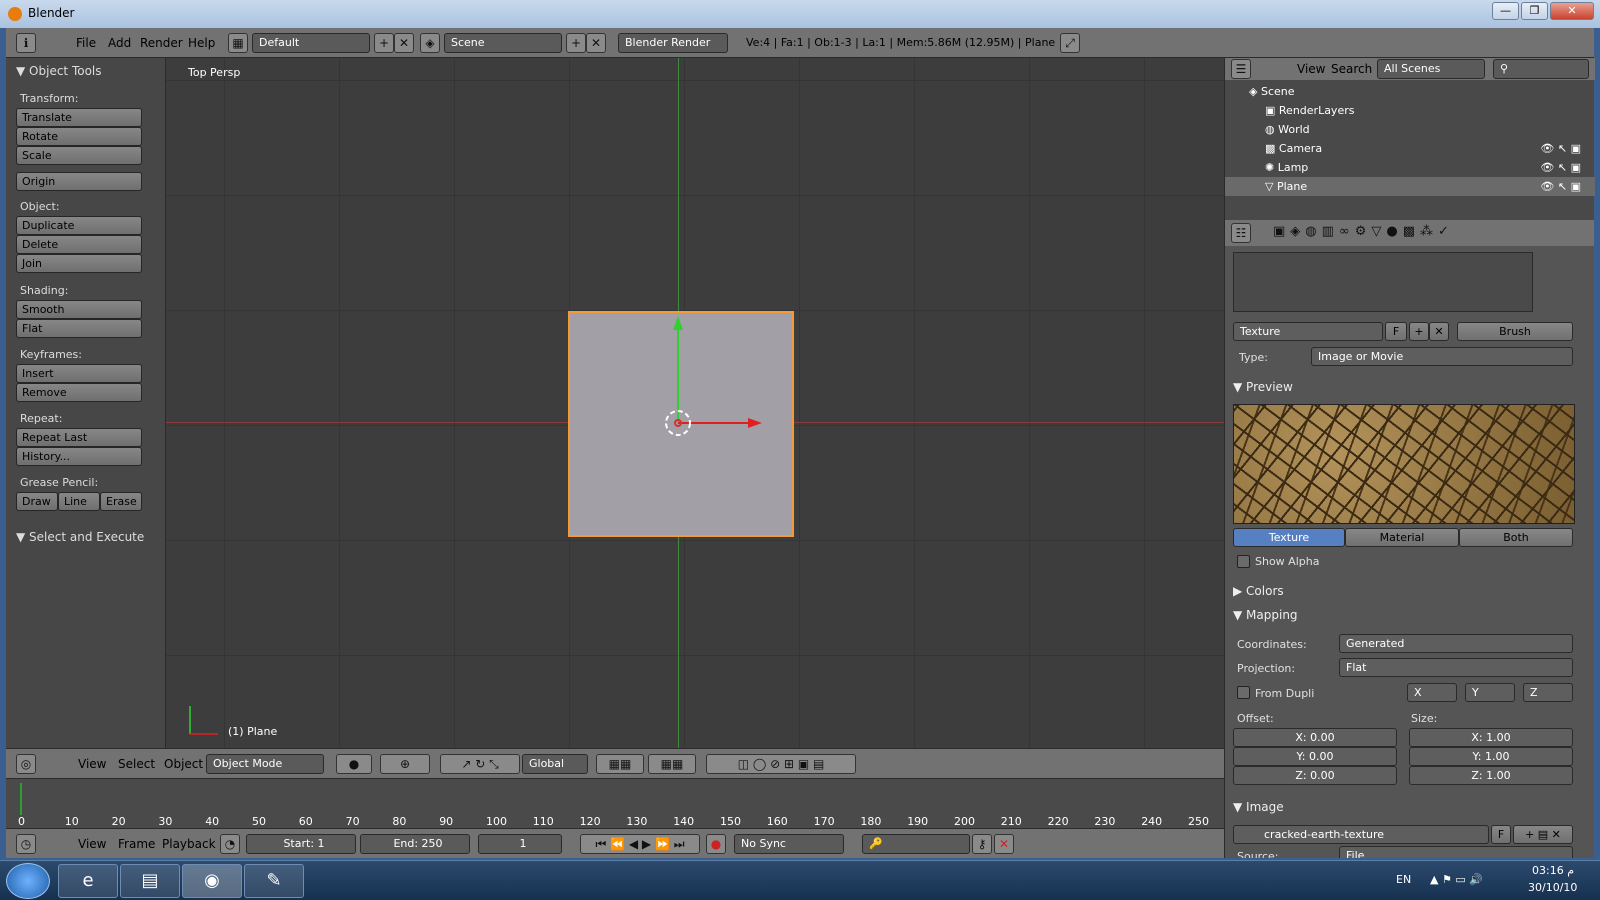 Image resolution: width=1600 pixels, height=900 pixels. I want to click on image-name-field: cracked-earth-texture, so click(1361, 834).